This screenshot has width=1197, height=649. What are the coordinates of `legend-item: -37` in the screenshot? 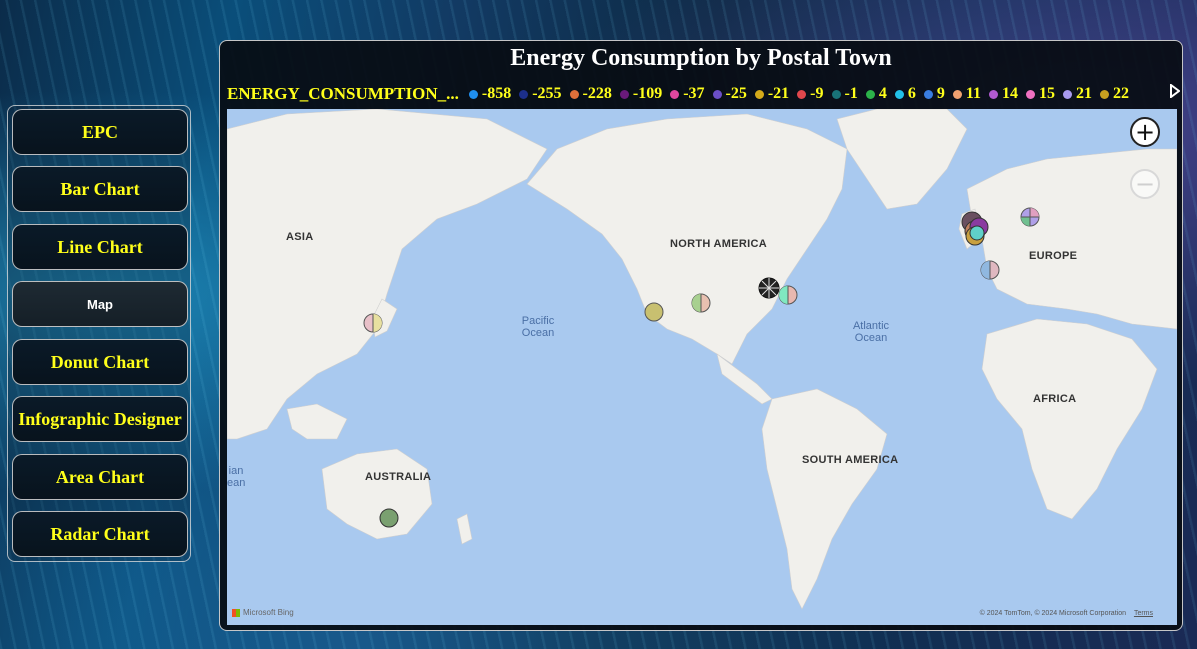 It's located at (687, 94).